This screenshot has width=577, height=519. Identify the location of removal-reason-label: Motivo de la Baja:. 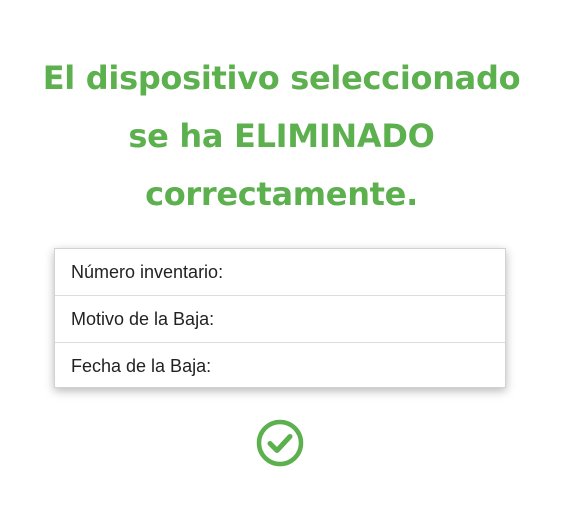
(143, 318).